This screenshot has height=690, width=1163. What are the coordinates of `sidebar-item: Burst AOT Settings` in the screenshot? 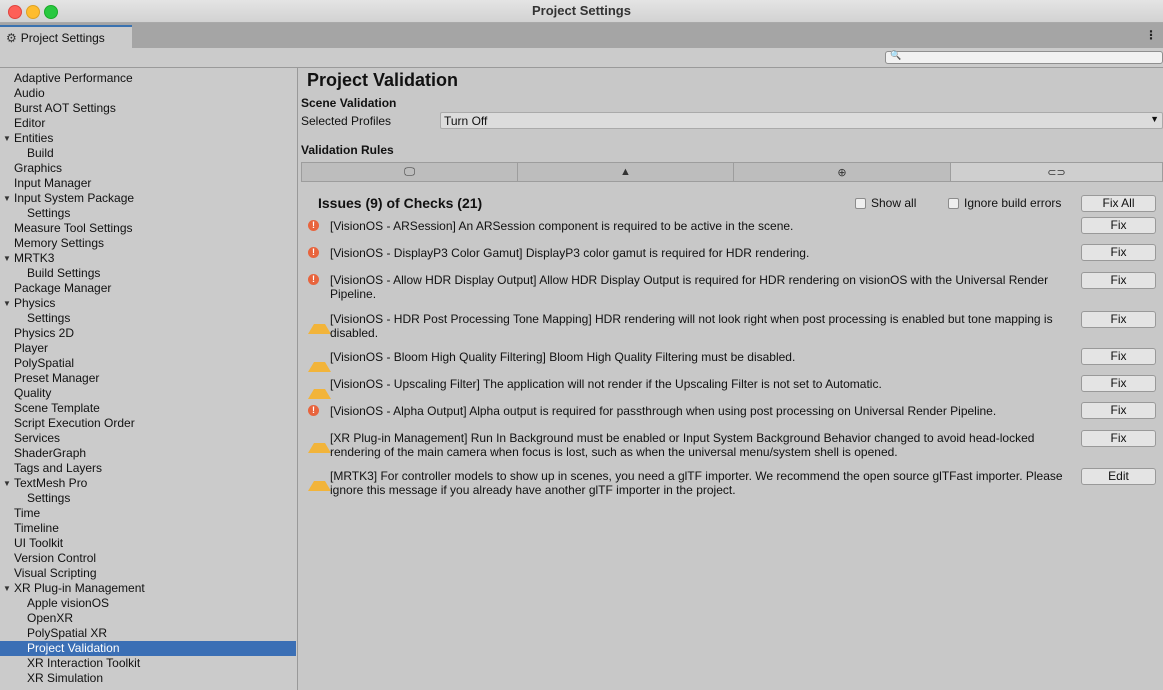 It's located at (148, 108).